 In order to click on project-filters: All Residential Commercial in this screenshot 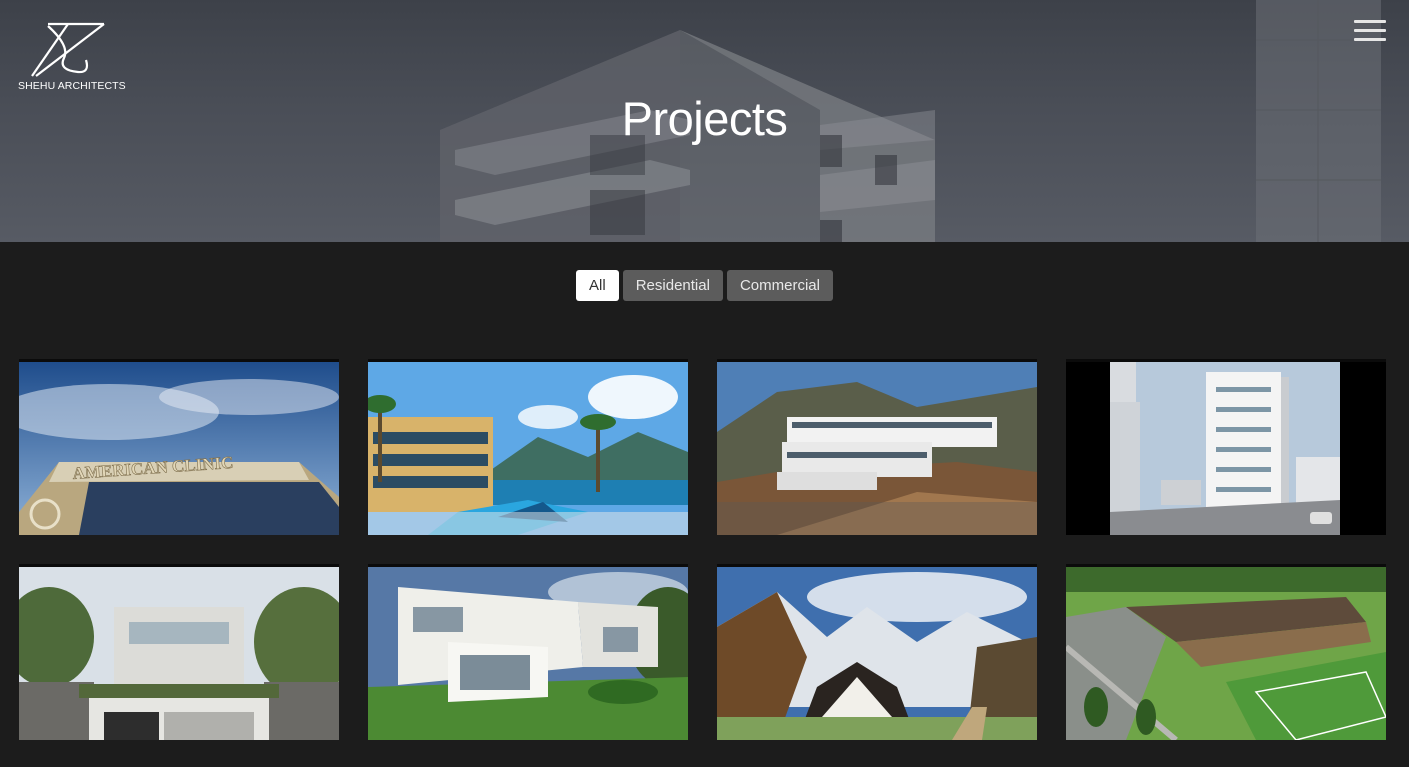, I will do `click(704, 285)`.